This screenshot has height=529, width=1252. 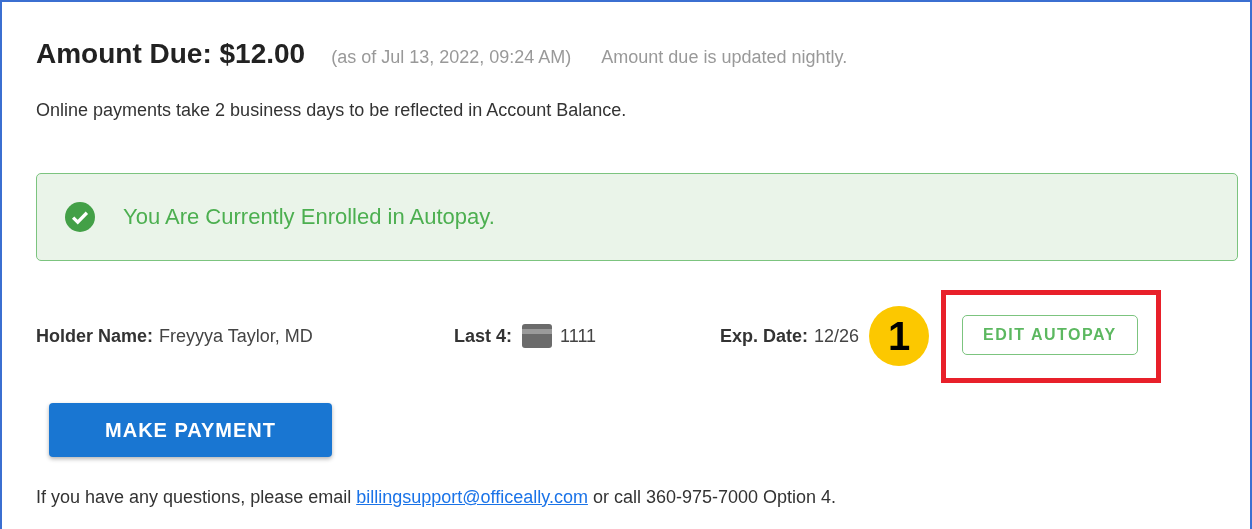 I want to click on field-label: Holder Name:, so click(x=95, y=336).